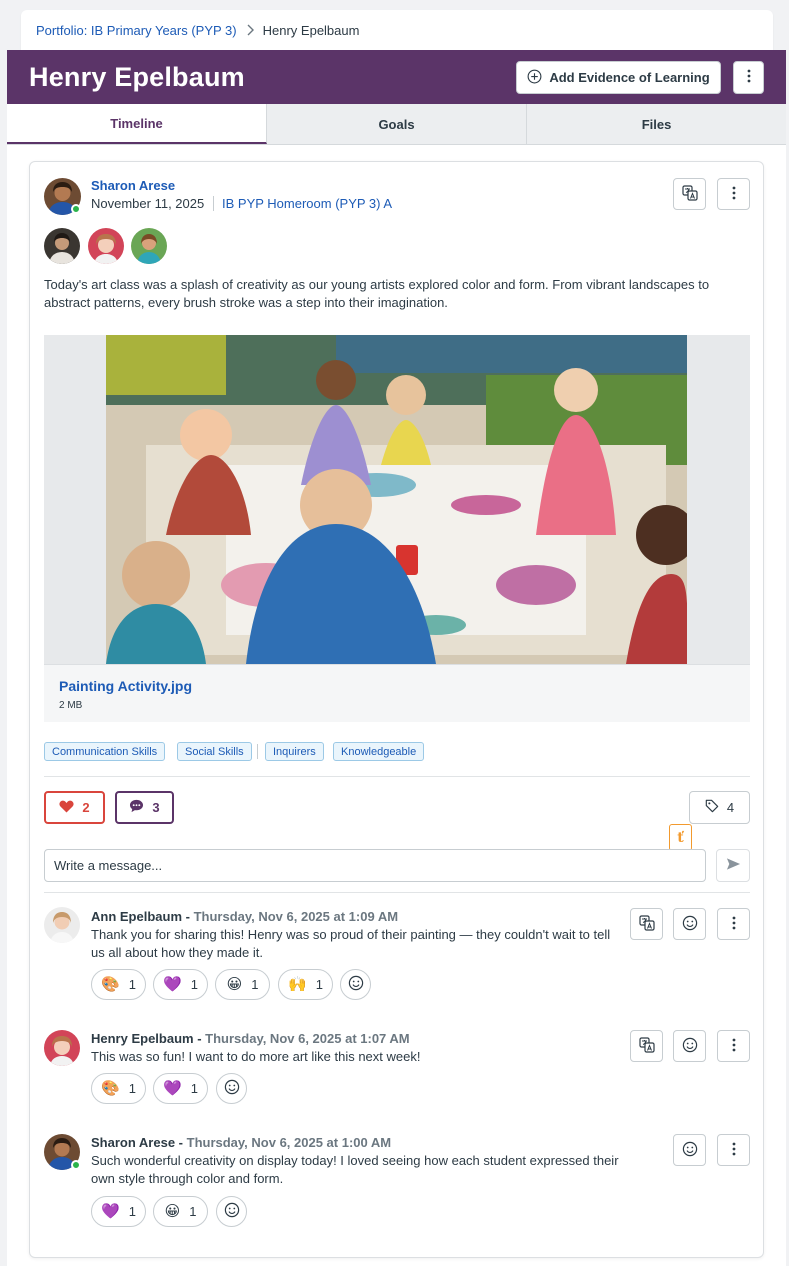 This screenshot has width=789, height=1266. I want to click on tag-knowledgeable: Knowledgeable, so click(379, 751).